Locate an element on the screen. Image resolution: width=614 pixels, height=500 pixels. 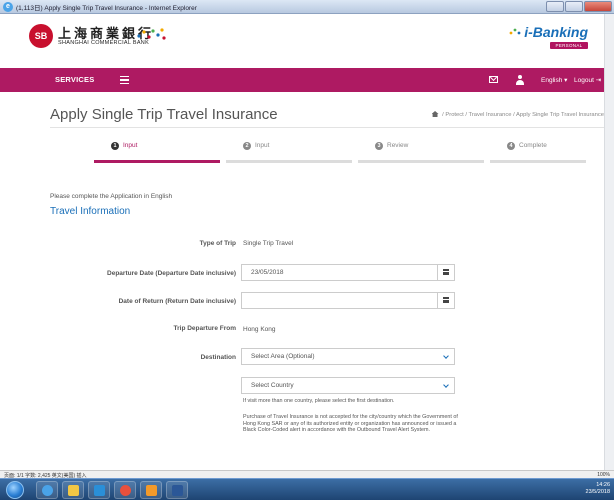
trip-departure-value: Hong Kong is located at coordinates (259, 329).